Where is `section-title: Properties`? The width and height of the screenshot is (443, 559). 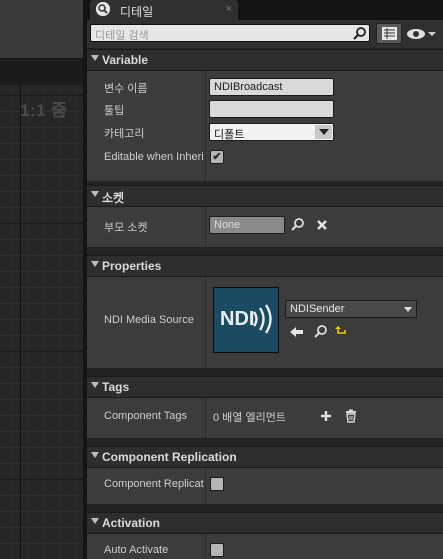
section-title: Properties is located at coordinates (132, 266).